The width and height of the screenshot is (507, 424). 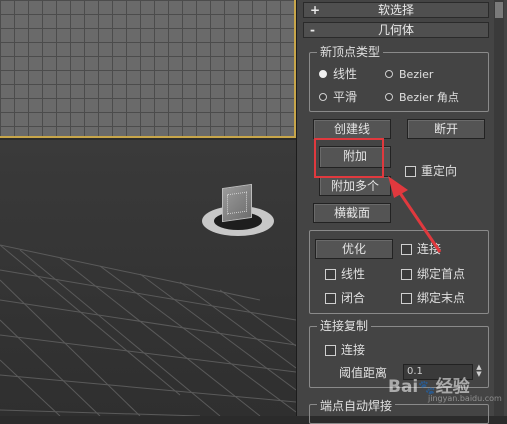 I want to click on create-line-button: 创建线, so click(x=352, y=129).